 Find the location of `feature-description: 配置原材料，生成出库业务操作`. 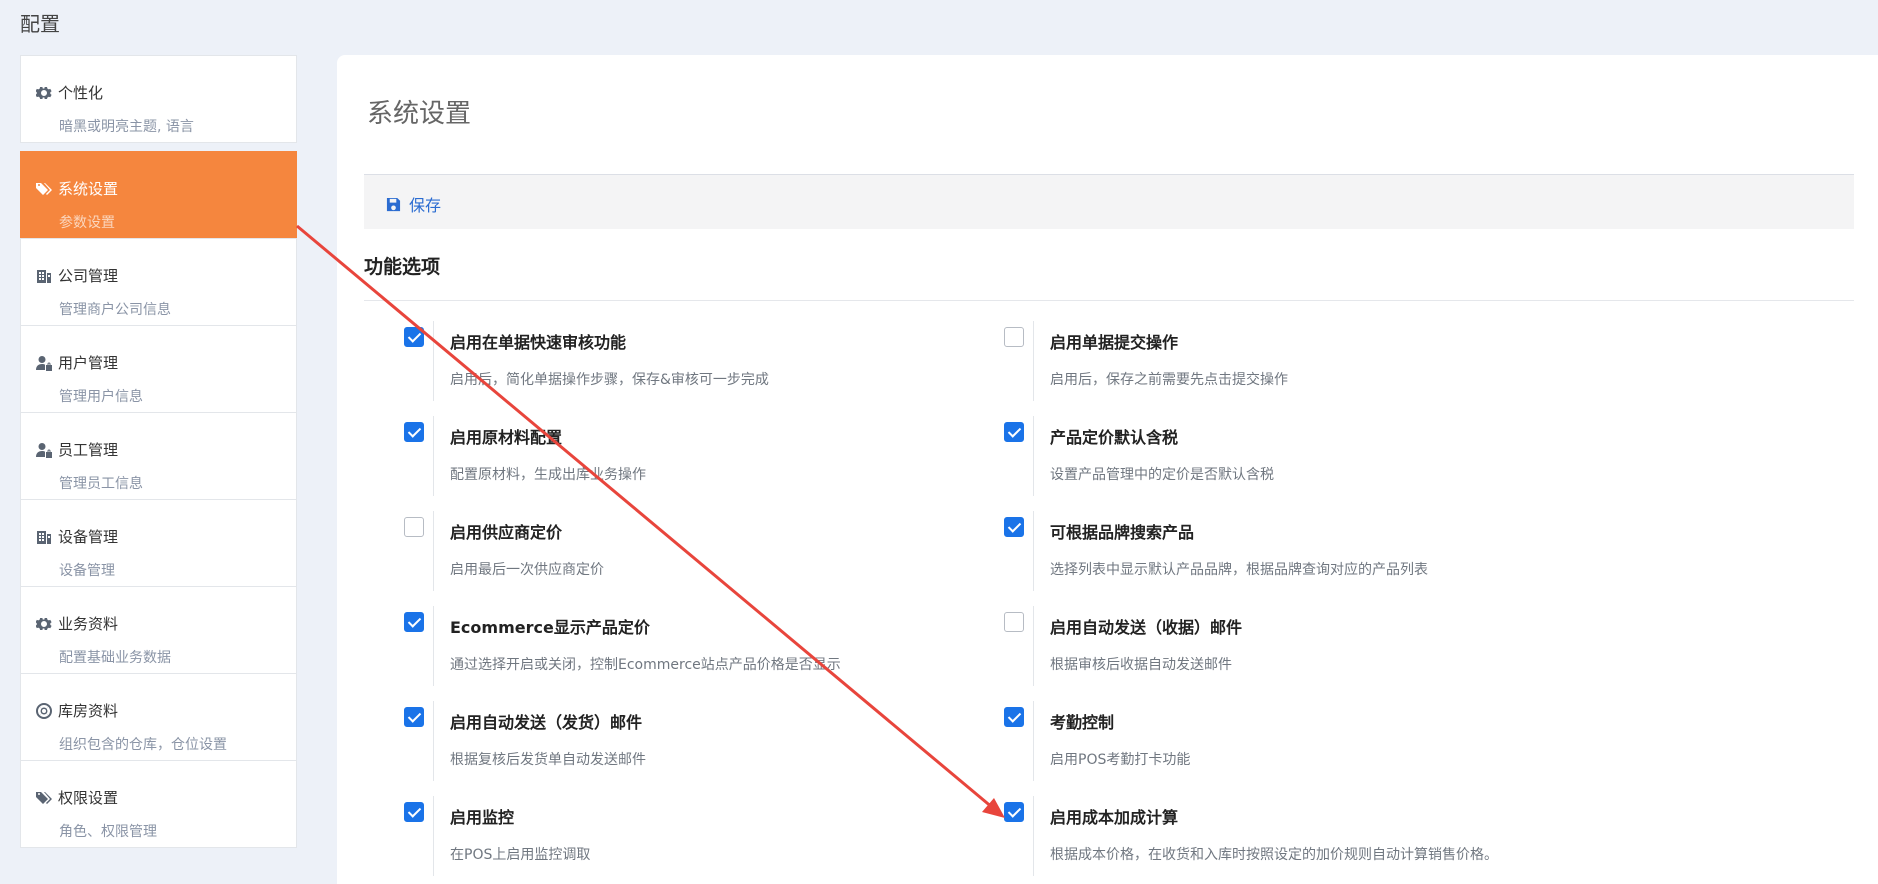

feature-description: 配置原材料，生成出库业务操作 is located at coordinates (548, 475).